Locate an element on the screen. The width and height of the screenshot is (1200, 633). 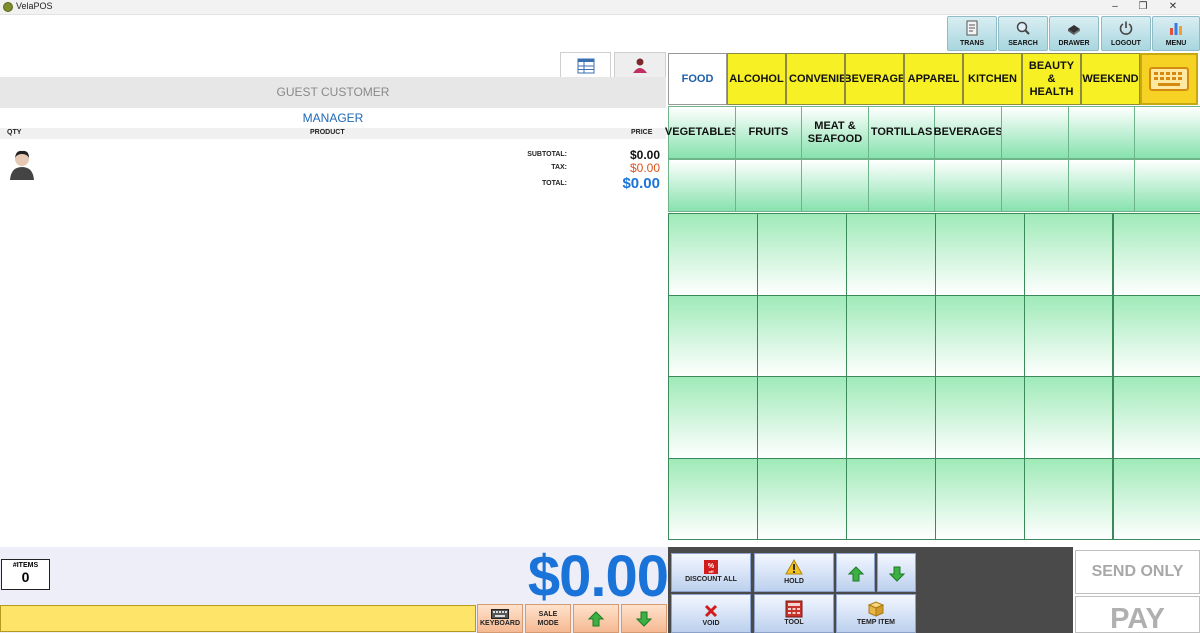
keyboard-button: KEYBOARD is located at coordinates (500, 618).